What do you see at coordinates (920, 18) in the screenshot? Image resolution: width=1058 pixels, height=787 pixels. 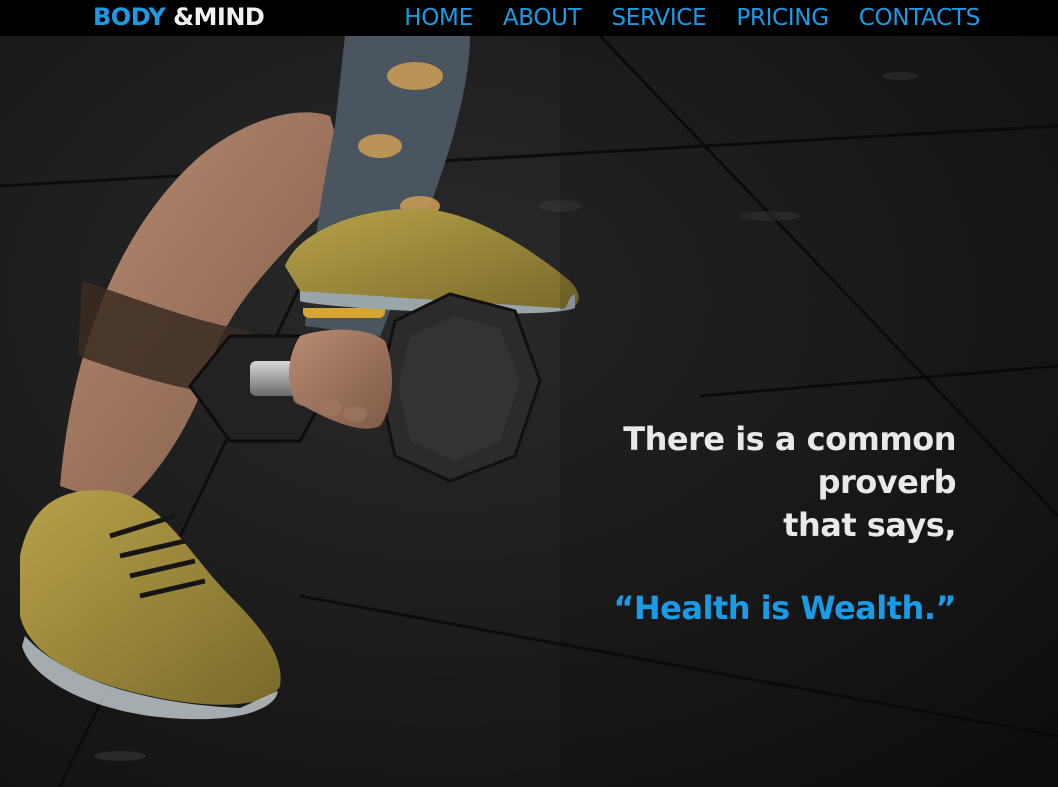 I see `nav-link-contacts: CONTACTS` at bounding box center [920, 18].